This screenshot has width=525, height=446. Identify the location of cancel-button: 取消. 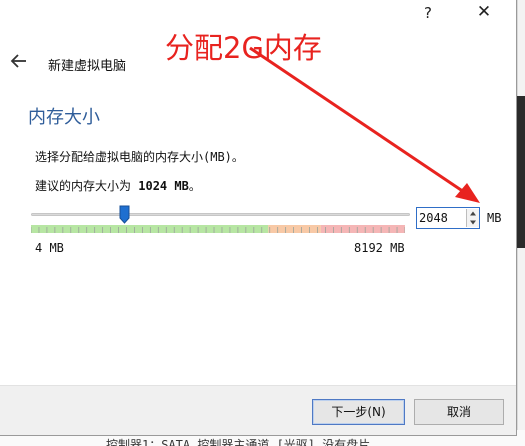
(459, 412).